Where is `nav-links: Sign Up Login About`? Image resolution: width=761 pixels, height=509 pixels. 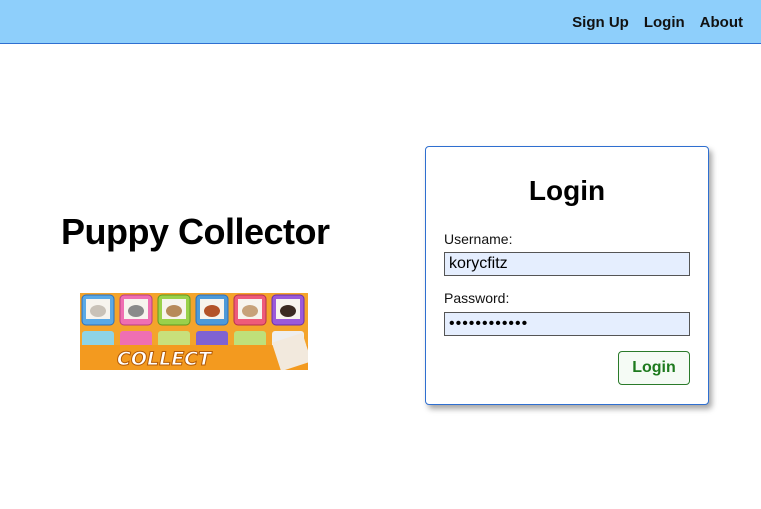
nav-links: Sign Up Login About is located at coordinates (657, 22).